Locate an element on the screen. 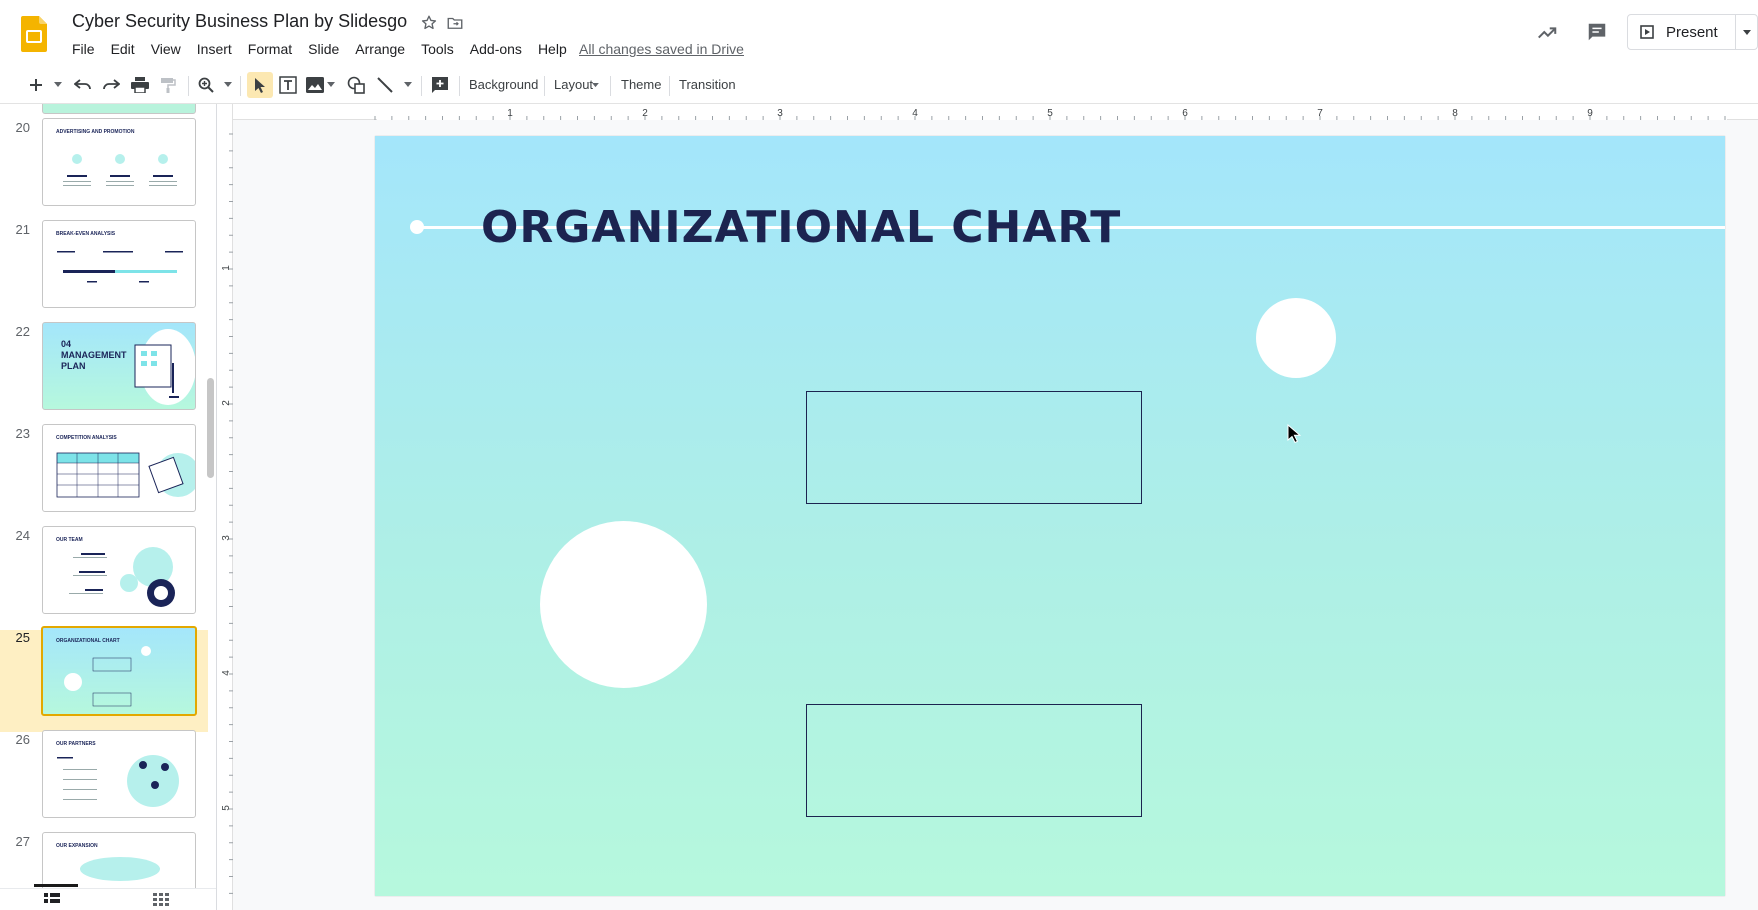  grid-view-icon is located at coordinates (161, 900).